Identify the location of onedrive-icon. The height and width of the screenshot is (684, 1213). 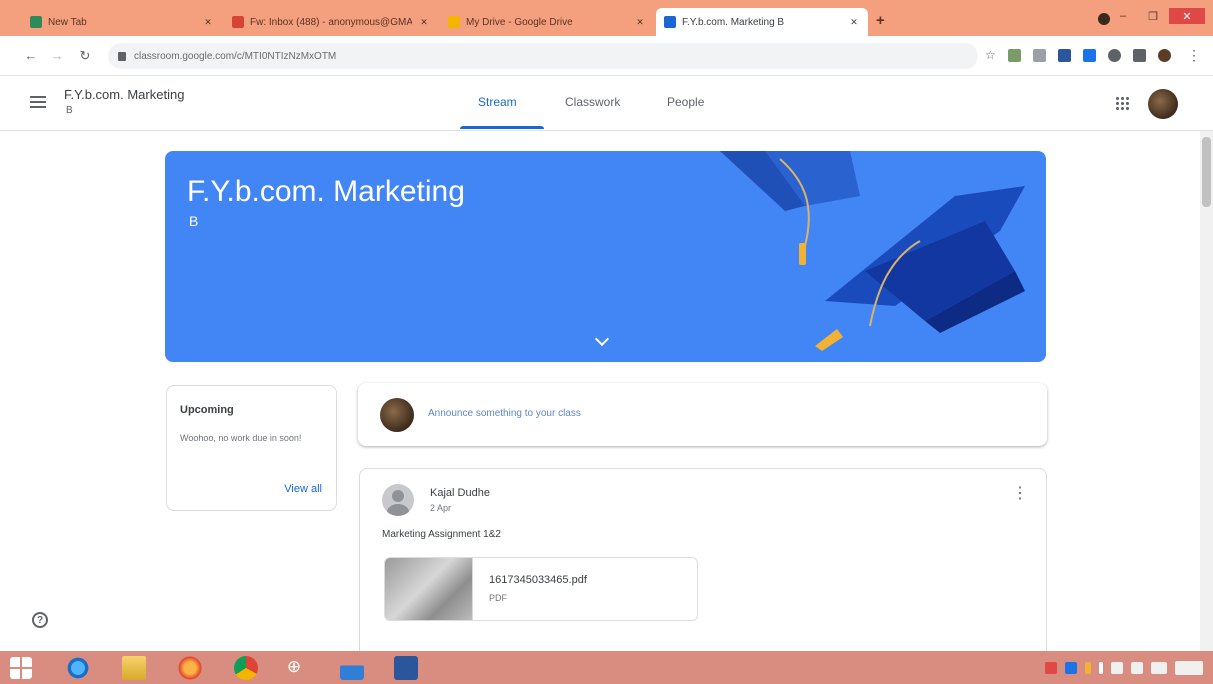
(352, 668).